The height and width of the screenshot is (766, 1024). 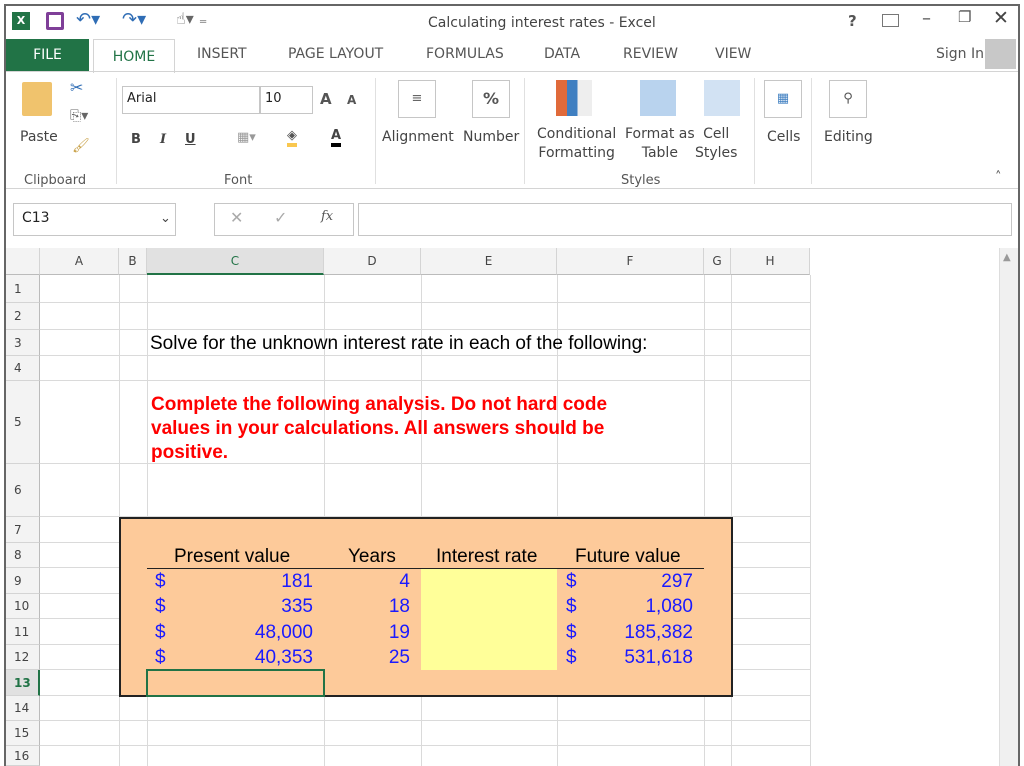 I want to click on column-header-d: D, so click(x=372, y=261).